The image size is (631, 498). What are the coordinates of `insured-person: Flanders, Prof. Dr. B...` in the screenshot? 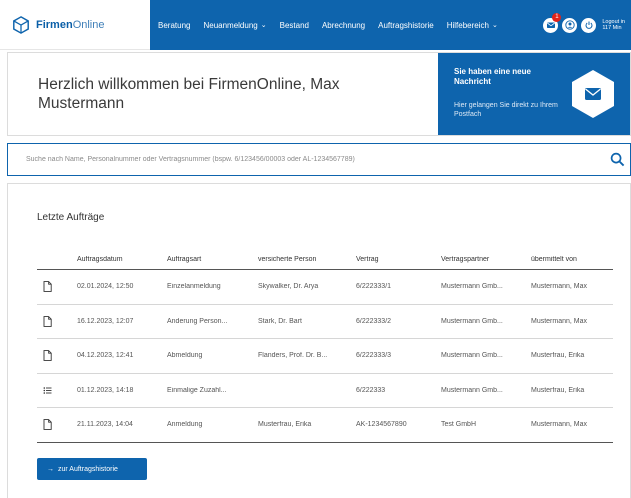 It's located at (293, 356).